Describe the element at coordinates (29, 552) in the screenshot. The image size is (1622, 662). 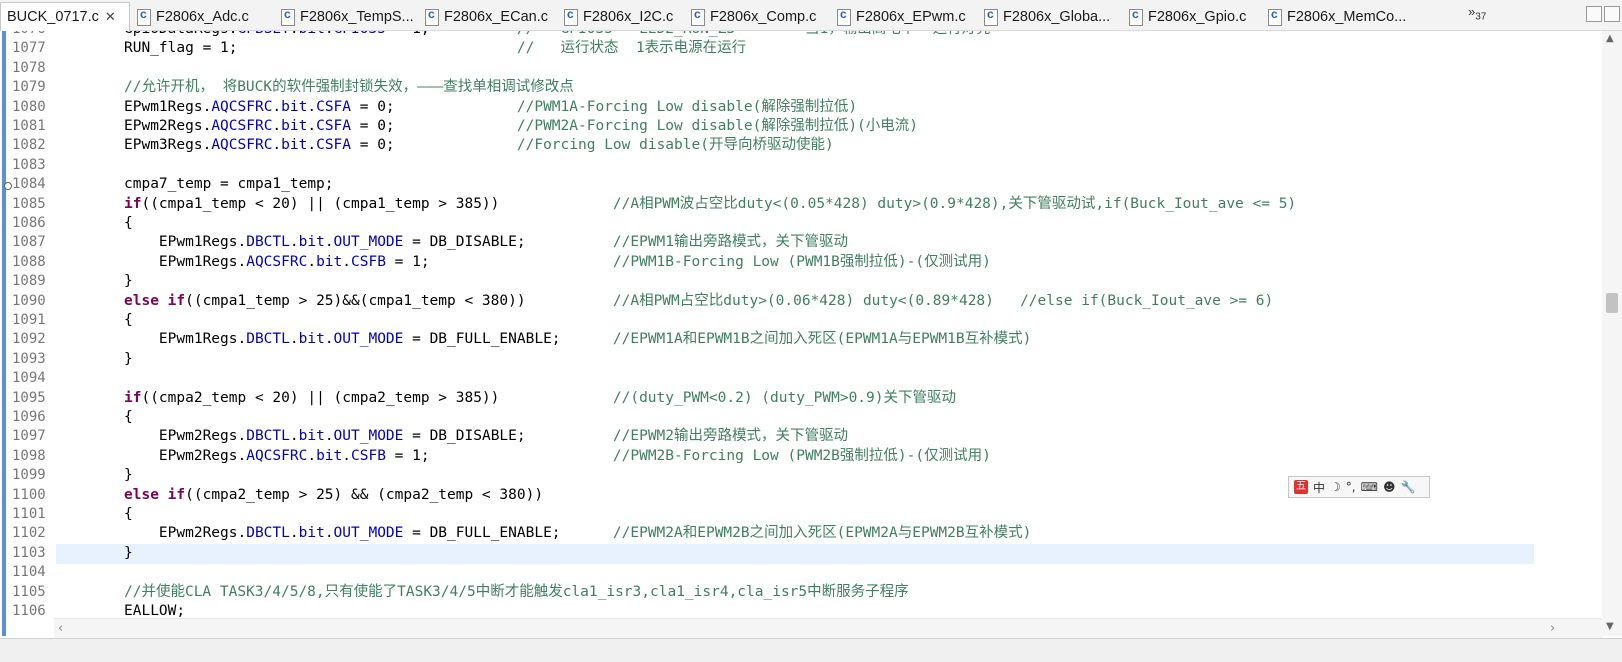
I see `line-number: 1103` at that location.